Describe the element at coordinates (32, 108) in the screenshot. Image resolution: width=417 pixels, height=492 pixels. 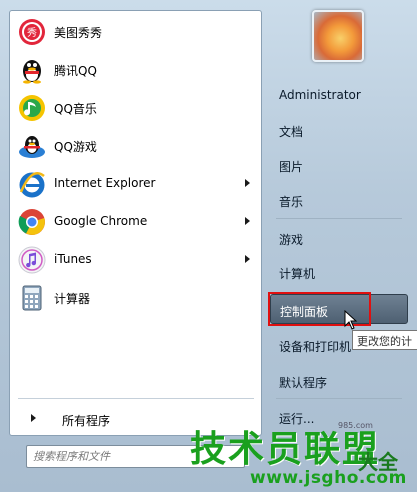
I see `qq-music-icon` at that location.